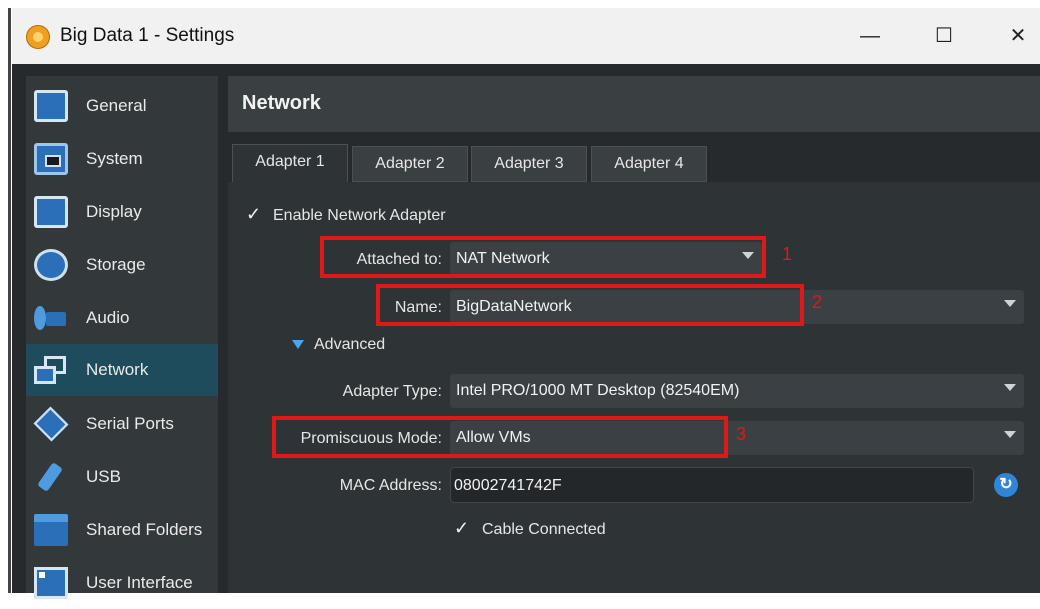 The image size is (1040, 609). What do you see at coordinates (117, 369) in the screenshot?
I see `sidebar-item-label: Network` at bounding box center [117, 369].